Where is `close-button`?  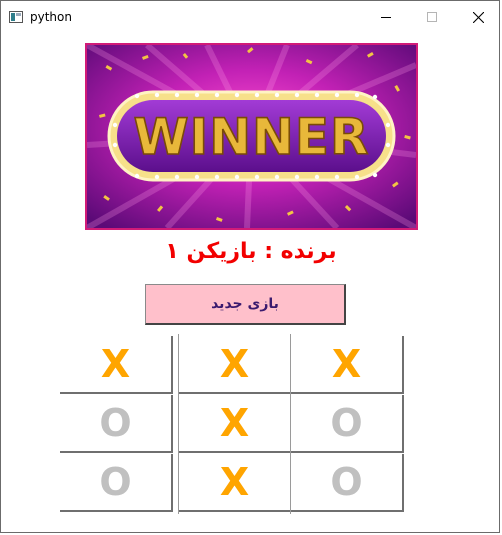 close-button is located at coordinates (478, 17).